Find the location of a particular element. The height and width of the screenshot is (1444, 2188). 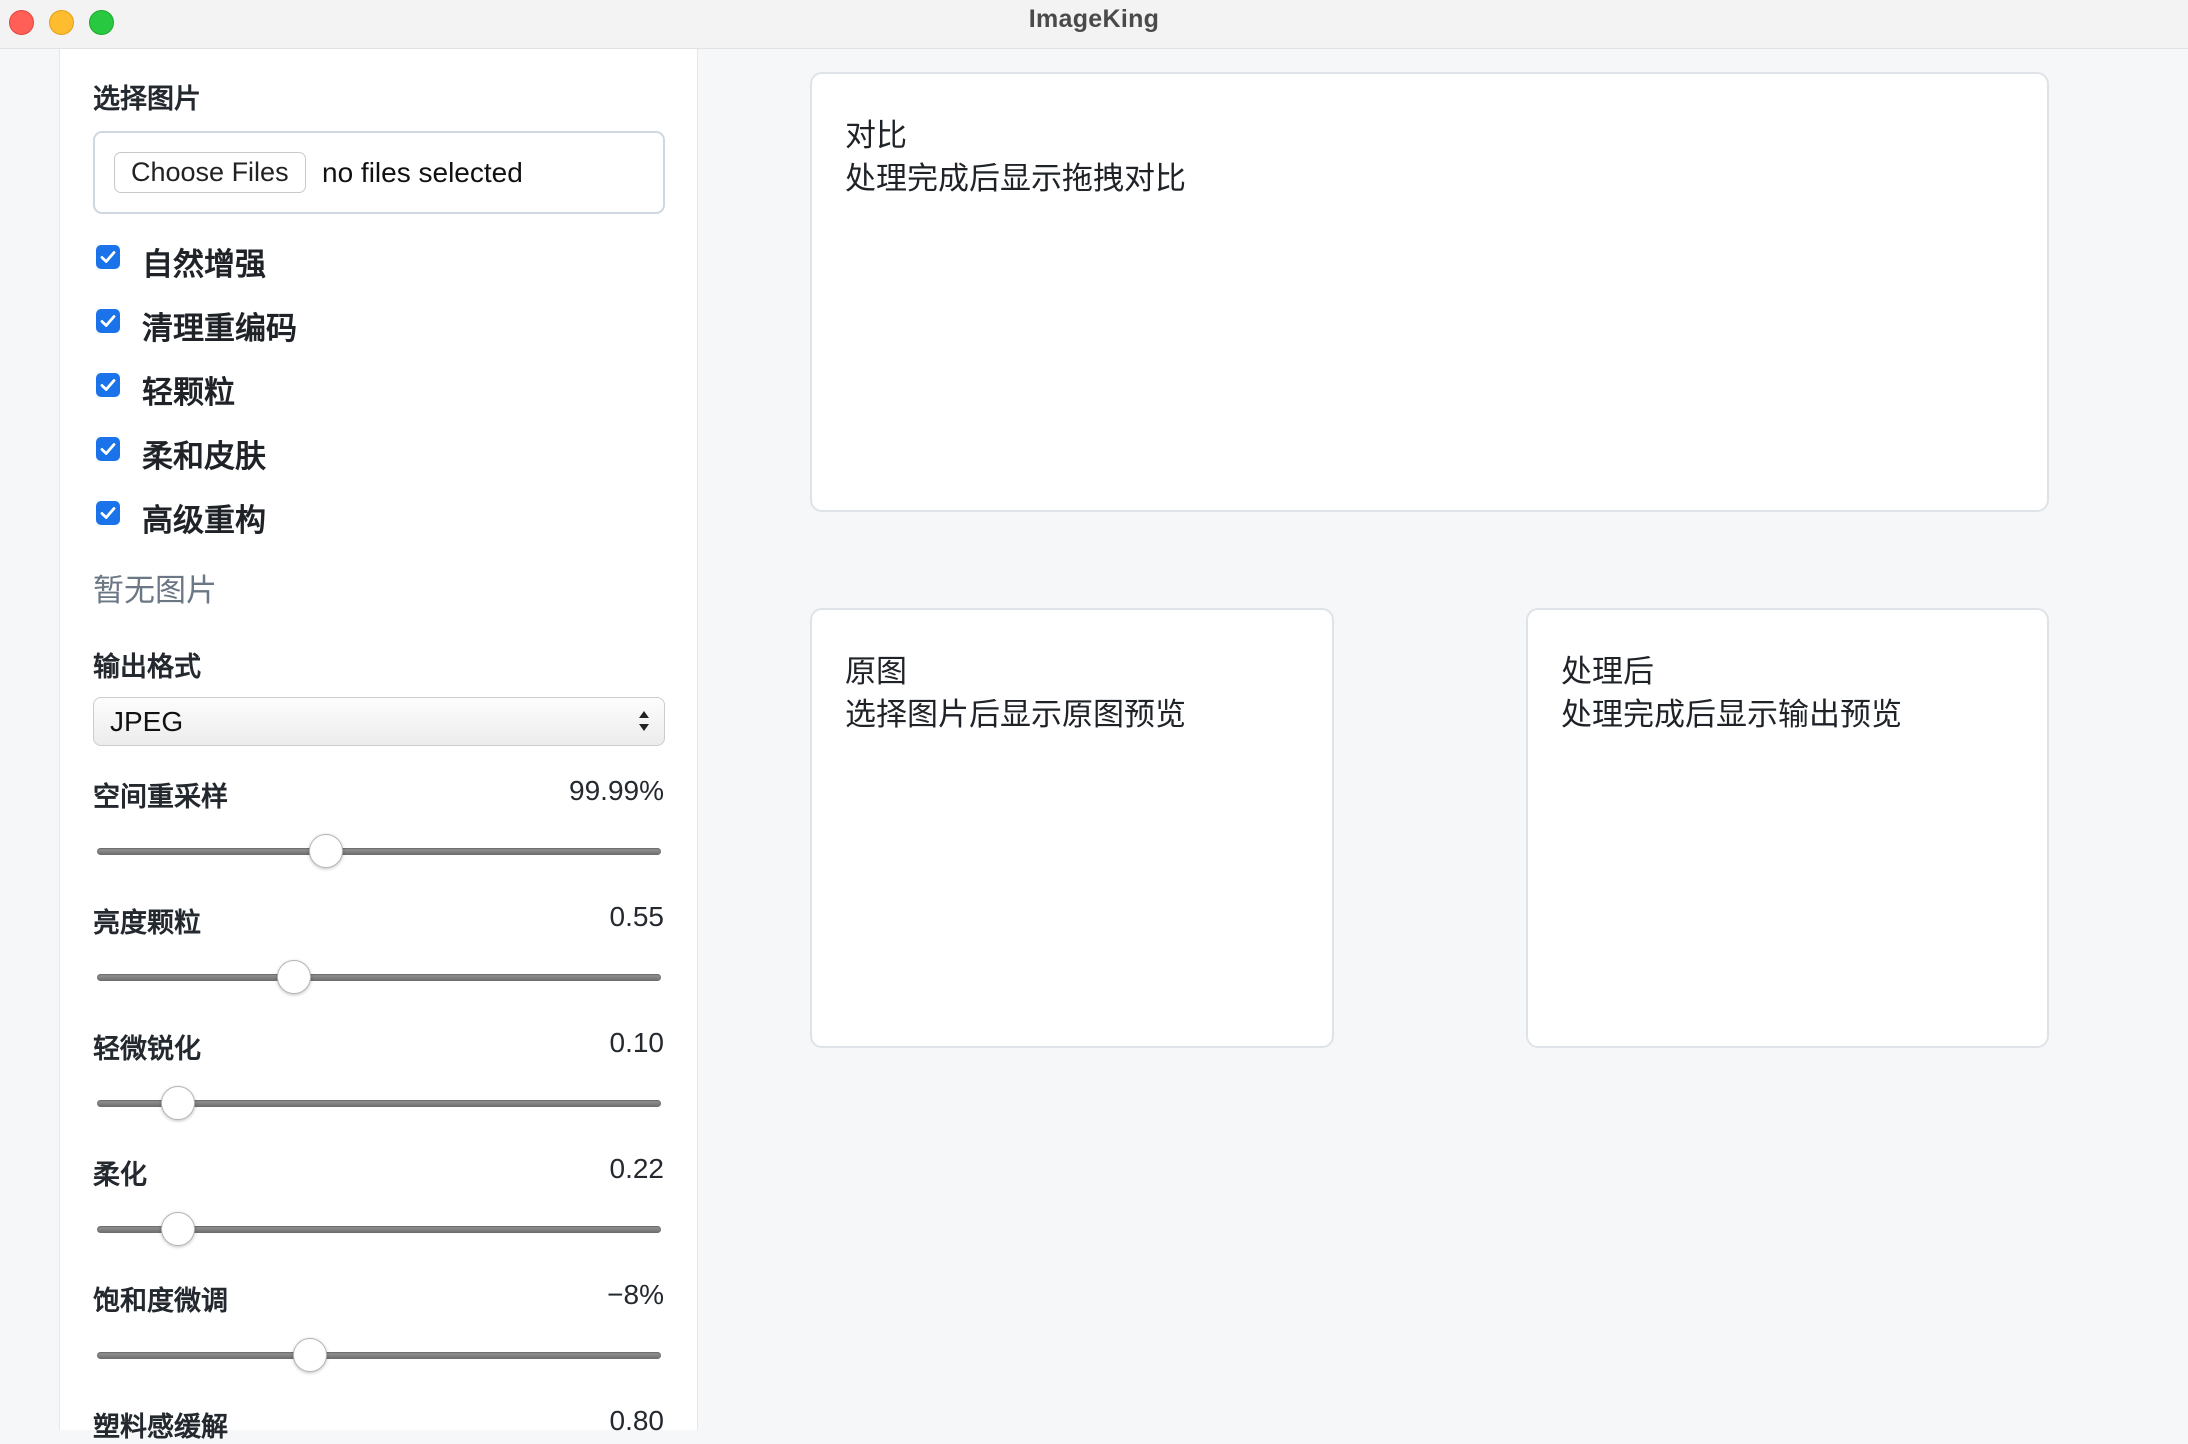

slider-value: −8% is located at coordinates (635, 1294).